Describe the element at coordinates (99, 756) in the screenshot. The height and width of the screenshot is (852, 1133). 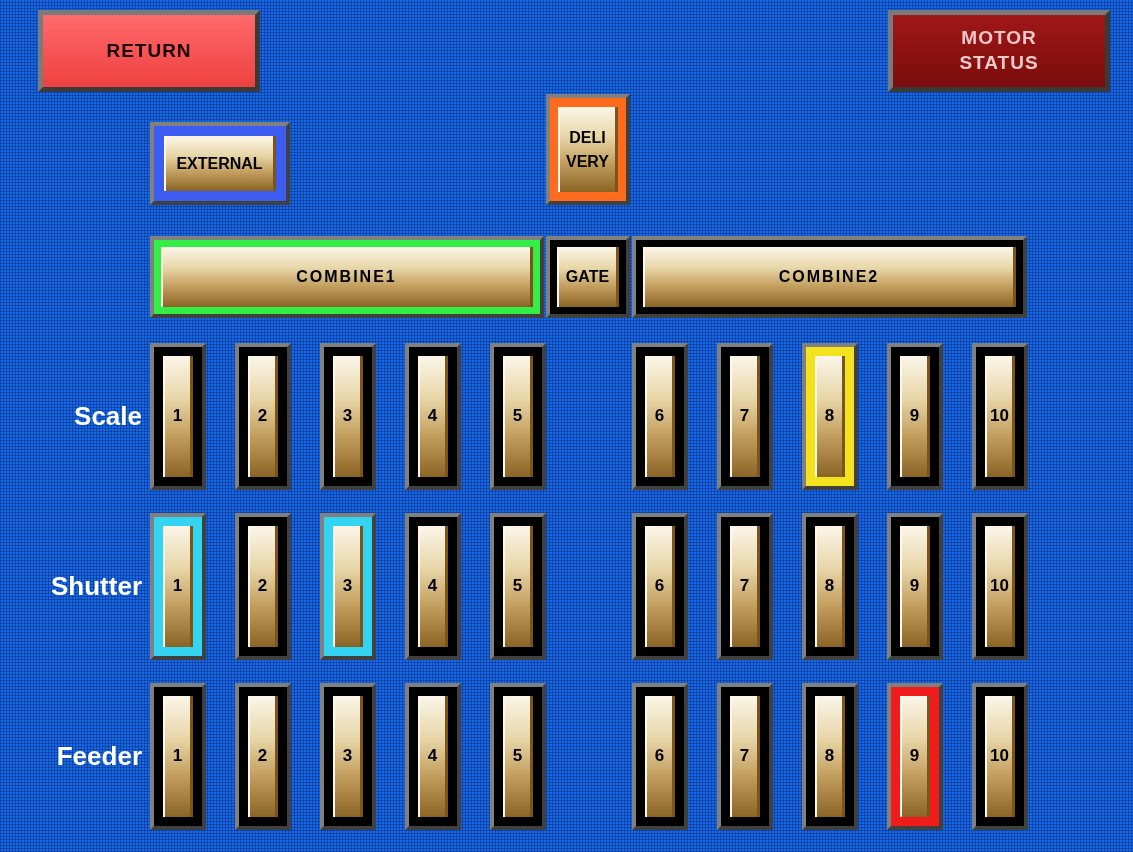
I see `row-label: Feeder` at that location.